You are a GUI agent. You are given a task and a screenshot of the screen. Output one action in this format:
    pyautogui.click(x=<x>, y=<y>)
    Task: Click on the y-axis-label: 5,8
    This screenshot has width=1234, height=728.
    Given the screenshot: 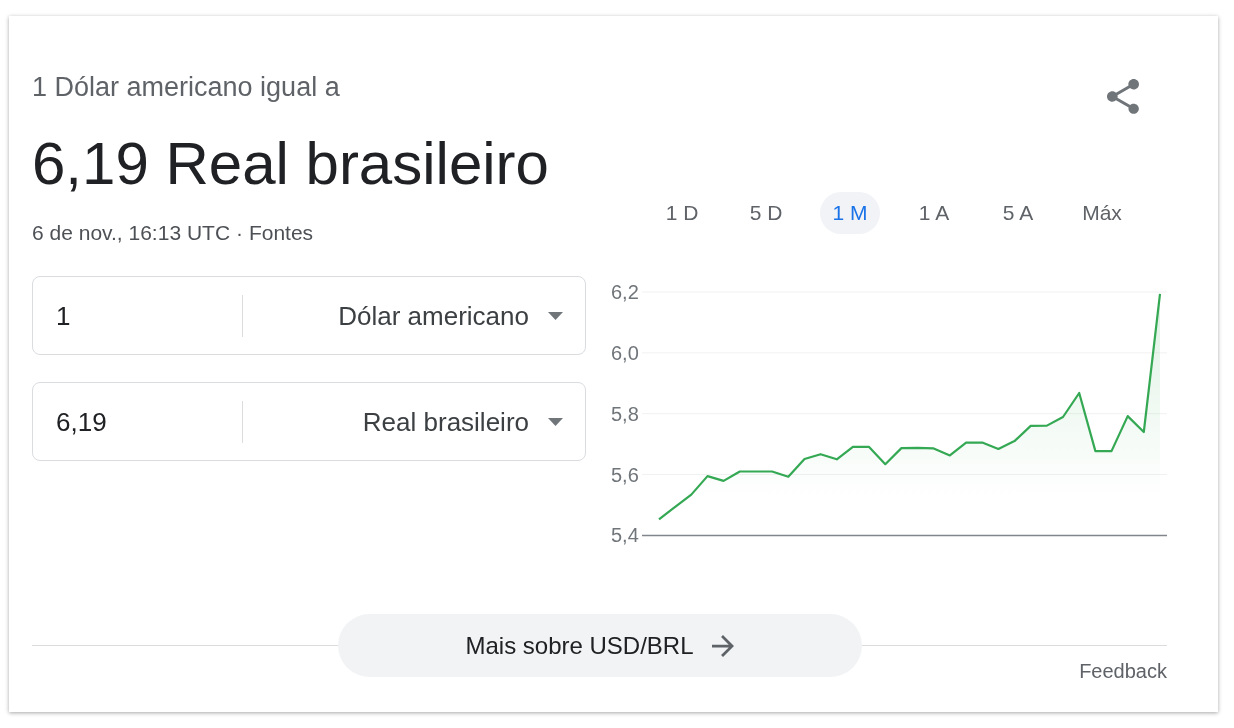 What is the action you would take?
    pyautogui.click(x=625, y=413)
    